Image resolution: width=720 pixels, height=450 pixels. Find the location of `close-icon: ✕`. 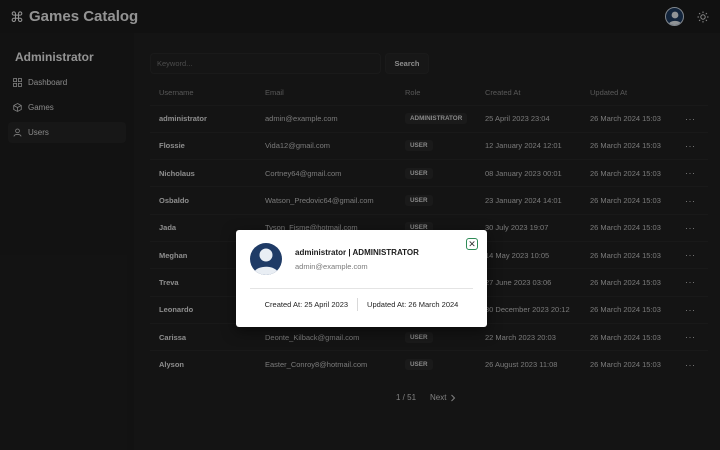

close-icon: ✕ is located at coordinates (472, 244).